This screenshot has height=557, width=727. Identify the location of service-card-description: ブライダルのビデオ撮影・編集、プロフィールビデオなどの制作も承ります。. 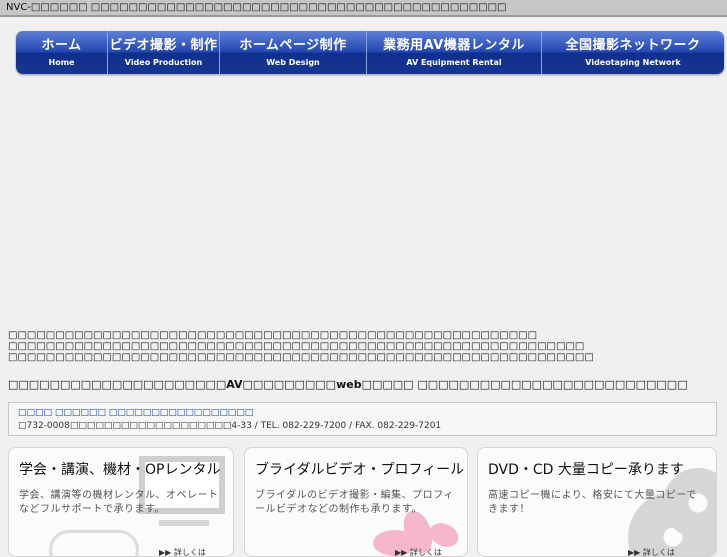
(354, 502).